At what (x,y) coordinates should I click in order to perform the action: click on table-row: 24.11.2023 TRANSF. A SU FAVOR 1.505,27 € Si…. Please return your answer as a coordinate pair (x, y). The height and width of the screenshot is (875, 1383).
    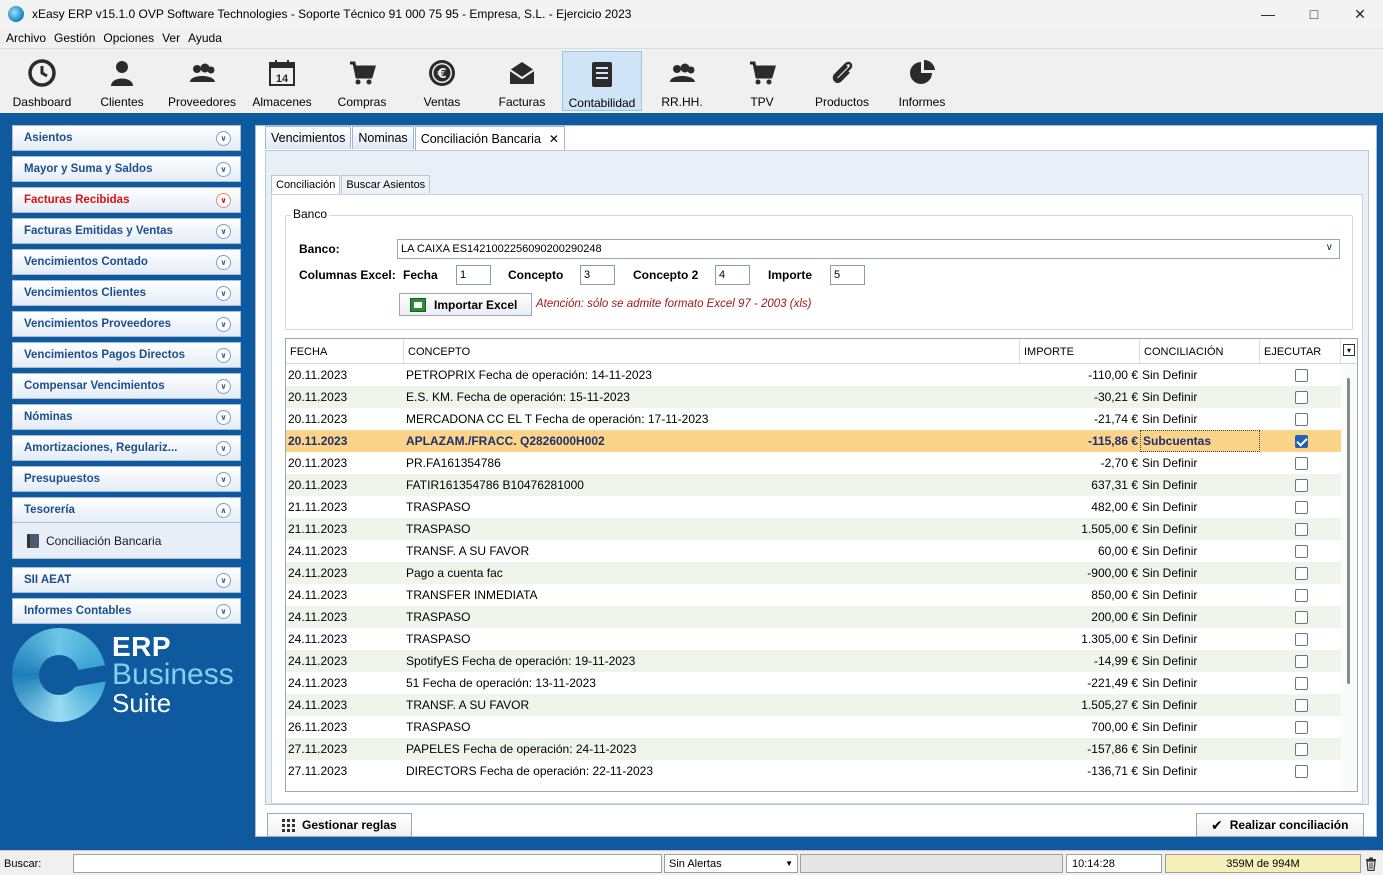
    Looking at the image, I should click on (813, 705).